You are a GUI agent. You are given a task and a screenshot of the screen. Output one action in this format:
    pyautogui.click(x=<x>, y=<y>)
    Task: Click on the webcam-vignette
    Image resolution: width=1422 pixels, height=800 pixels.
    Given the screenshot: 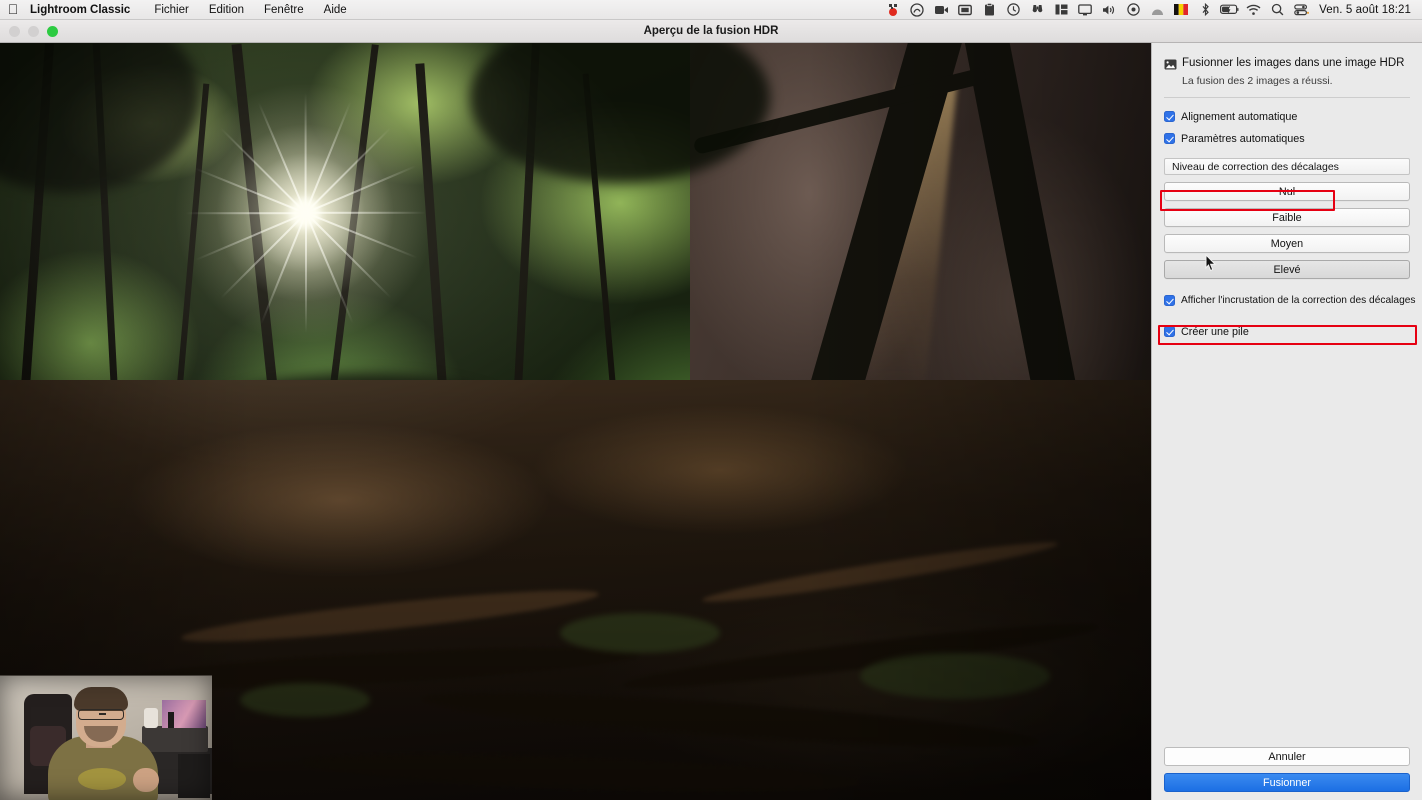 What is the action you would take?
    pyautogui.click(x=106, y=738)
    